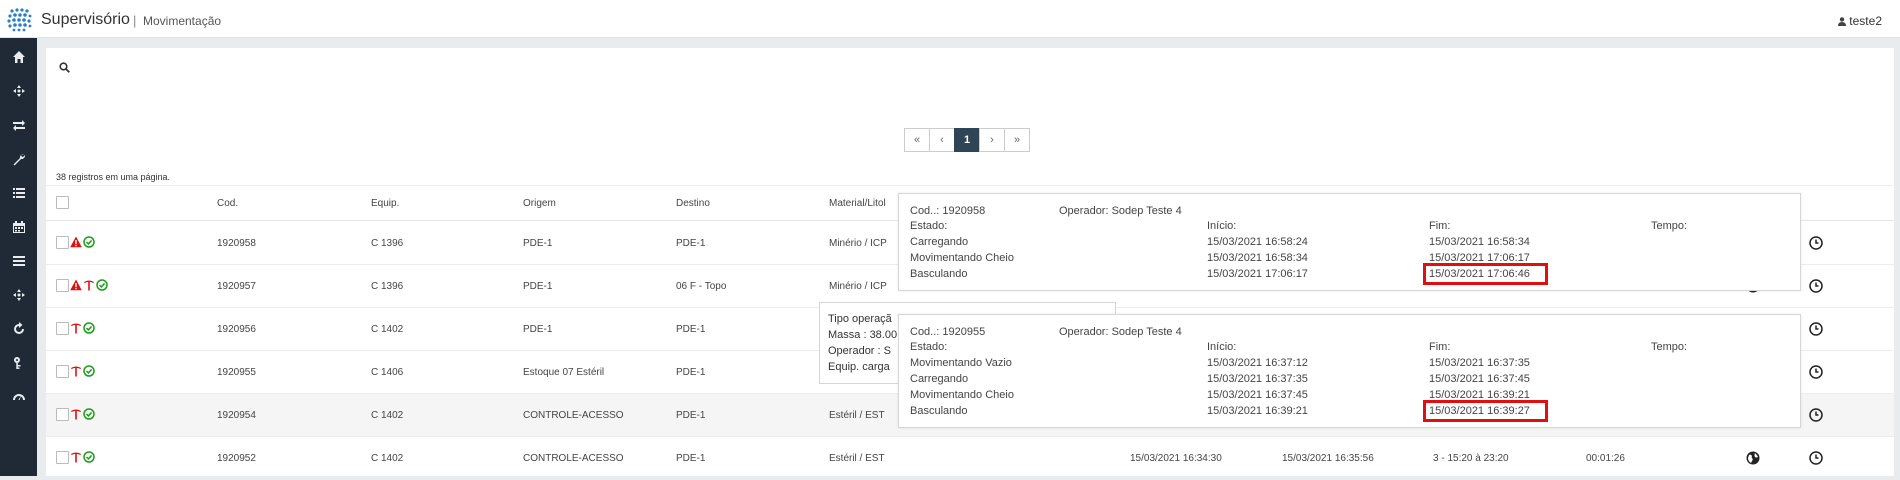 This screenshot has width=1900, height=480. I want to click on sidebar-item-calendar, so click(18, 227).